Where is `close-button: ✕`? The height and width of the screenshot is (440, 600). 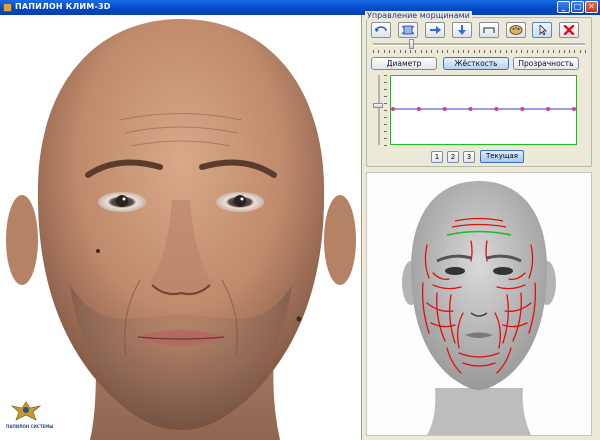 close-button: ✕ is located at coordinates (591, 7).